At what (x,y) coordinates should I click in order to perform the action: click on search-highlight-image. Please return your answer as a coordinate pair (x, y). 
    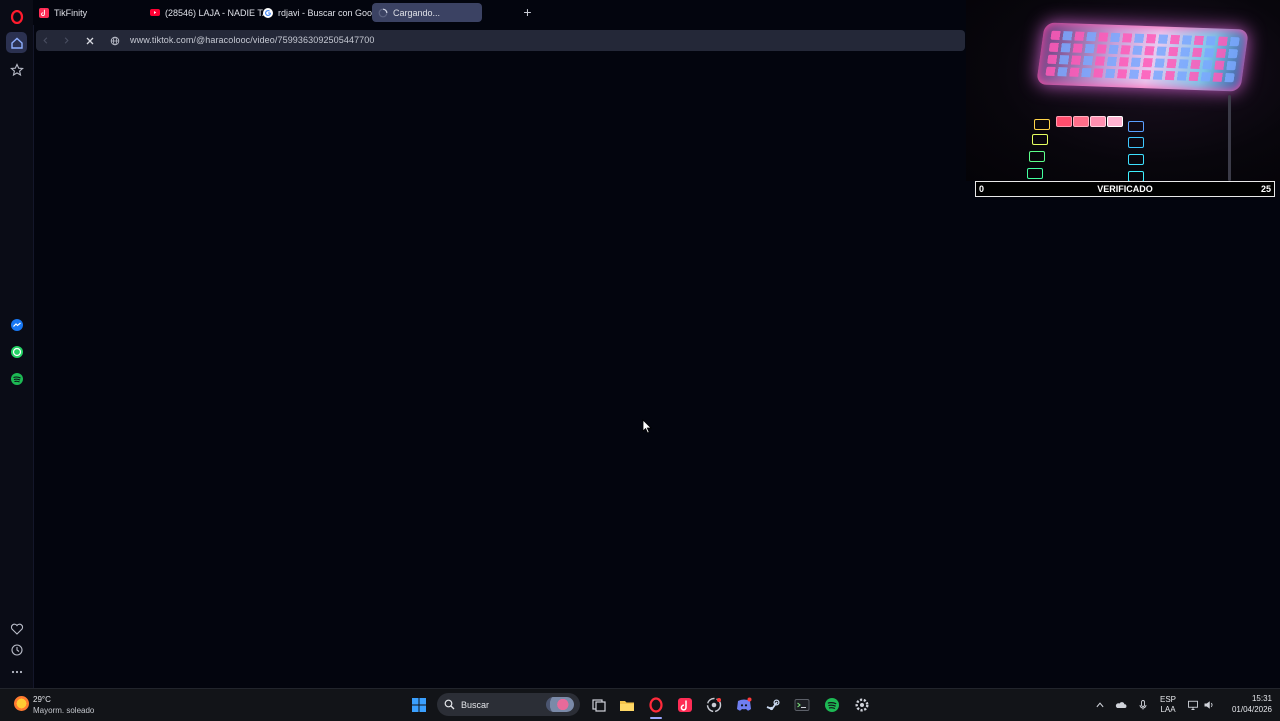
    Looking at the image, I should click on (560, 704).